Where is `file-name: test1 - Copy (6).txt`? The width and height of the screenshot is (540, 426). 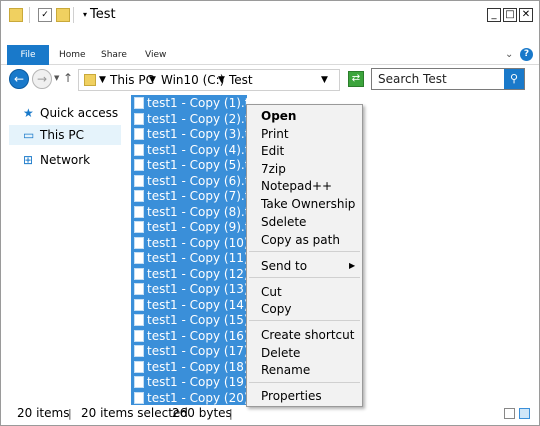 file-name: test1 - Copy (6).txt is located at coordinates (197, 180).